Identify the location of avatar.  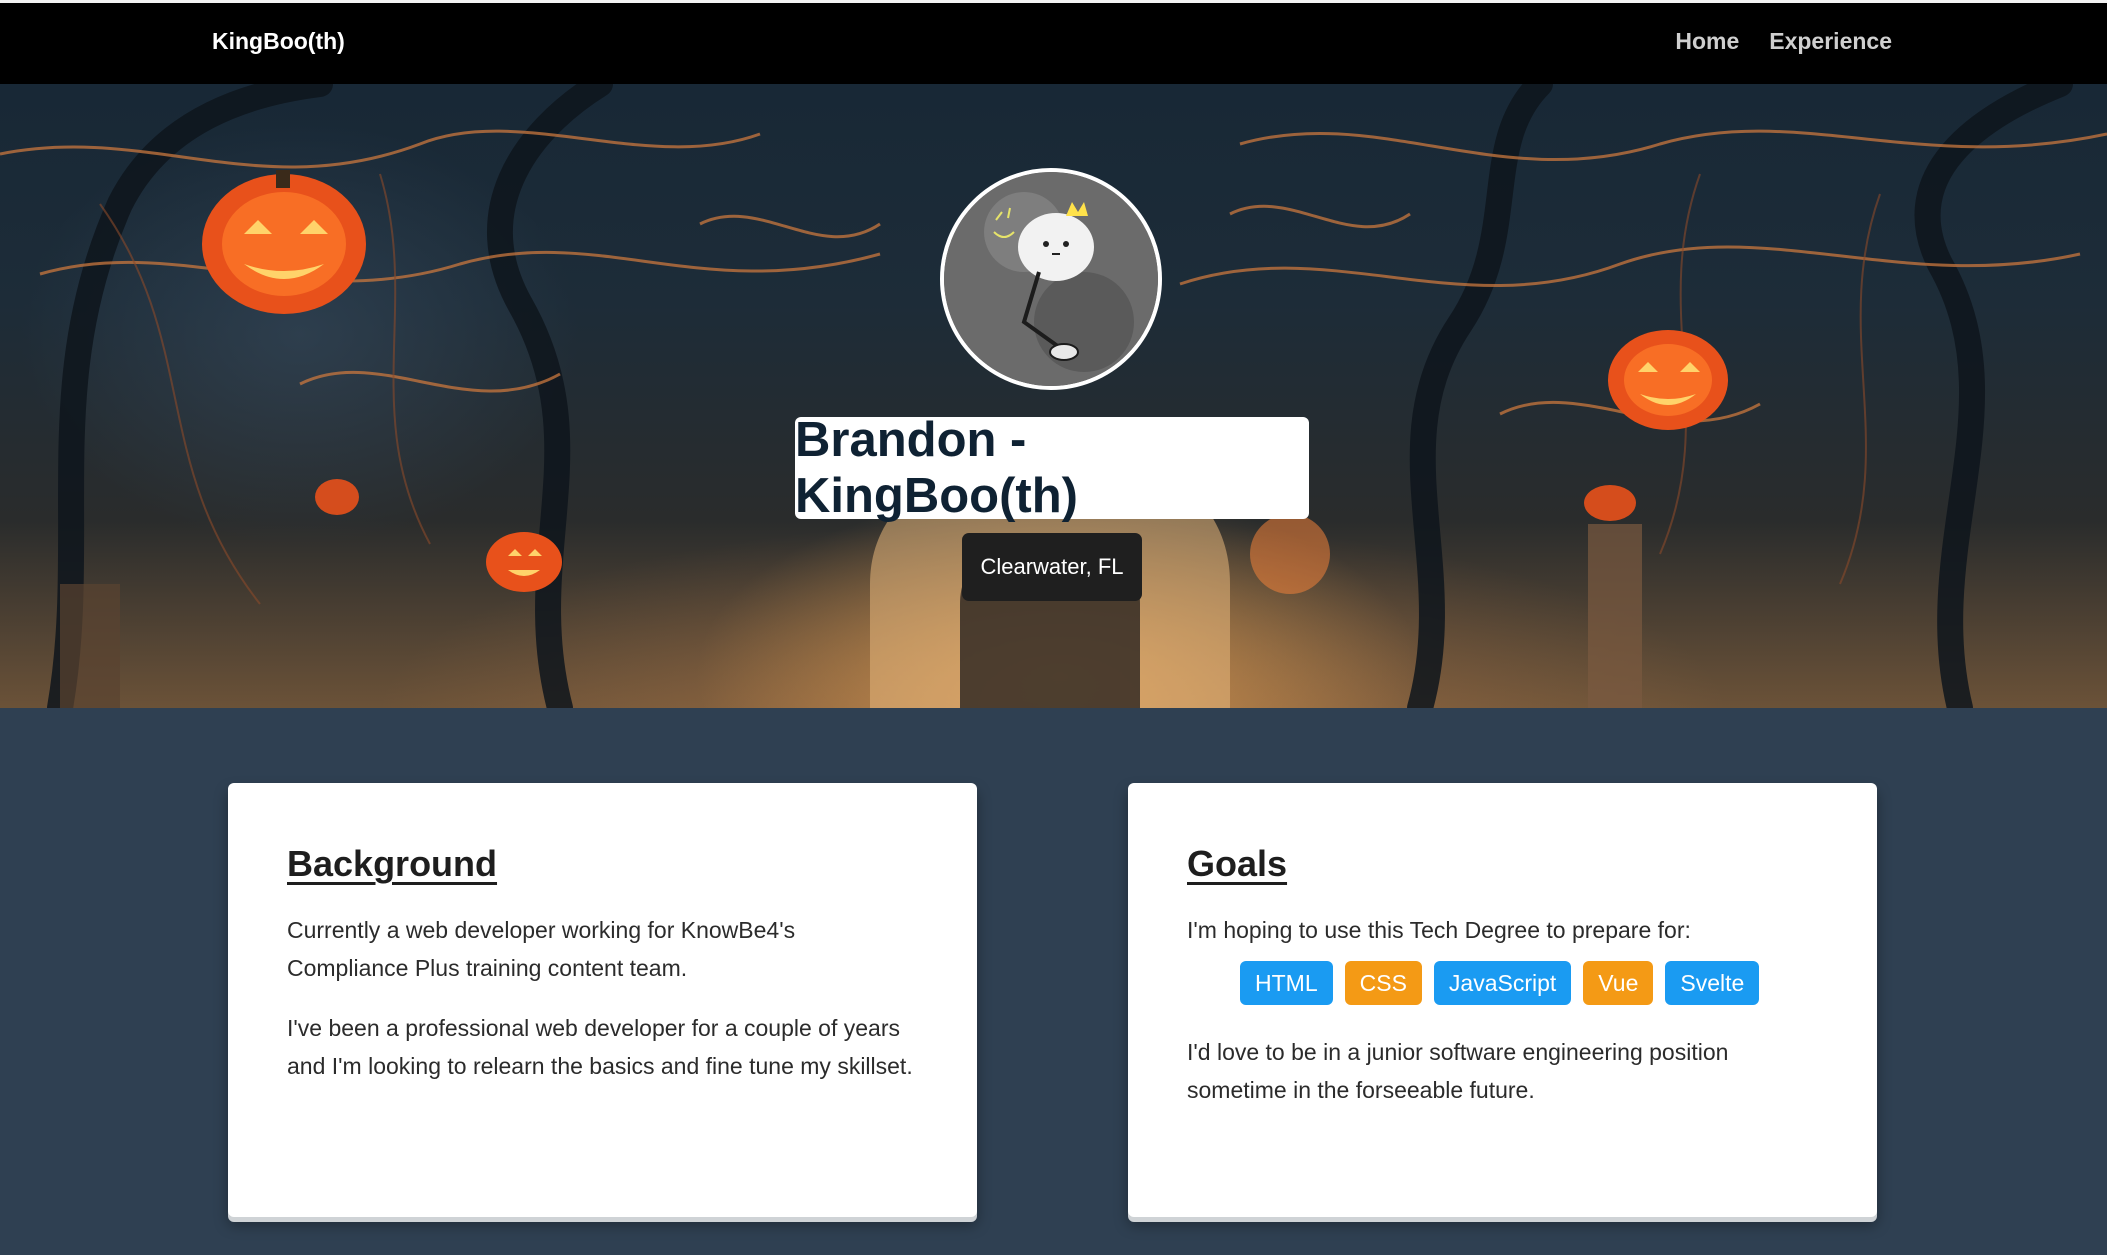
(1051, 279).